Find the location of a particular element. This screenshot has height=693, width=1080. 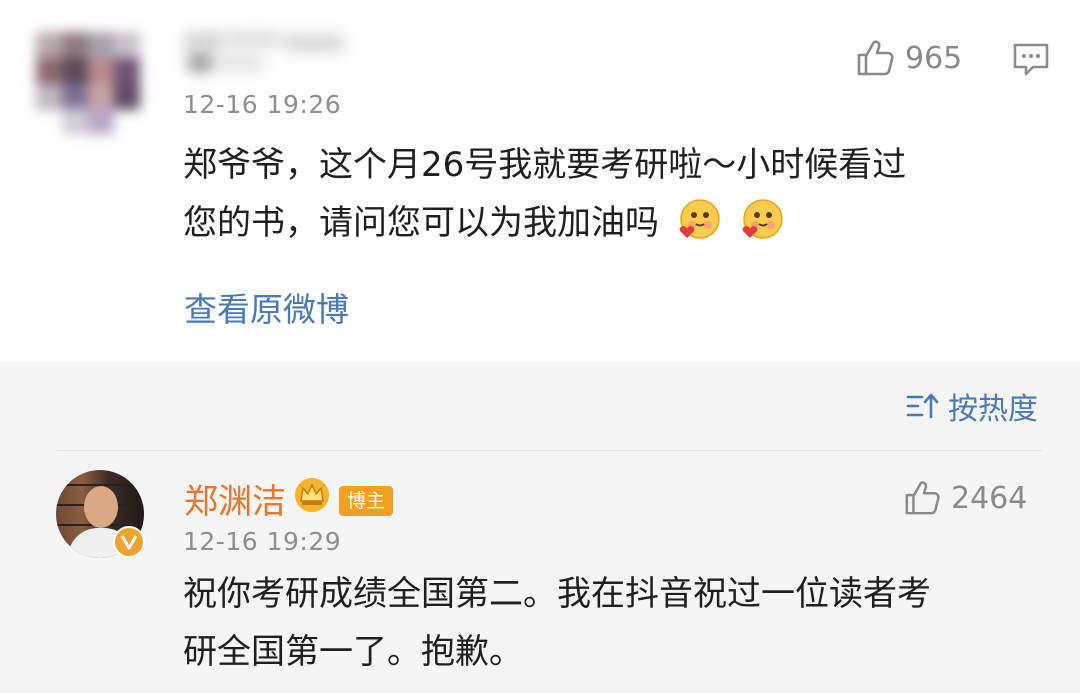

comment-icon is located at coordinates (1031, 59).